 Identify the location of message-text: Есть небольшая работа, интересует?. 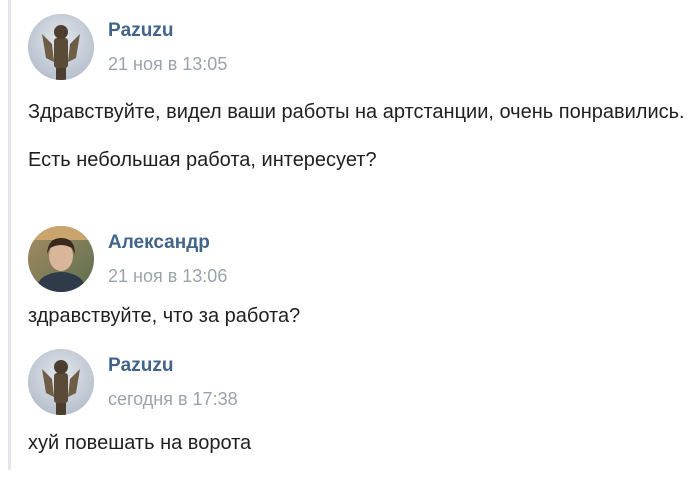
(202, 160).